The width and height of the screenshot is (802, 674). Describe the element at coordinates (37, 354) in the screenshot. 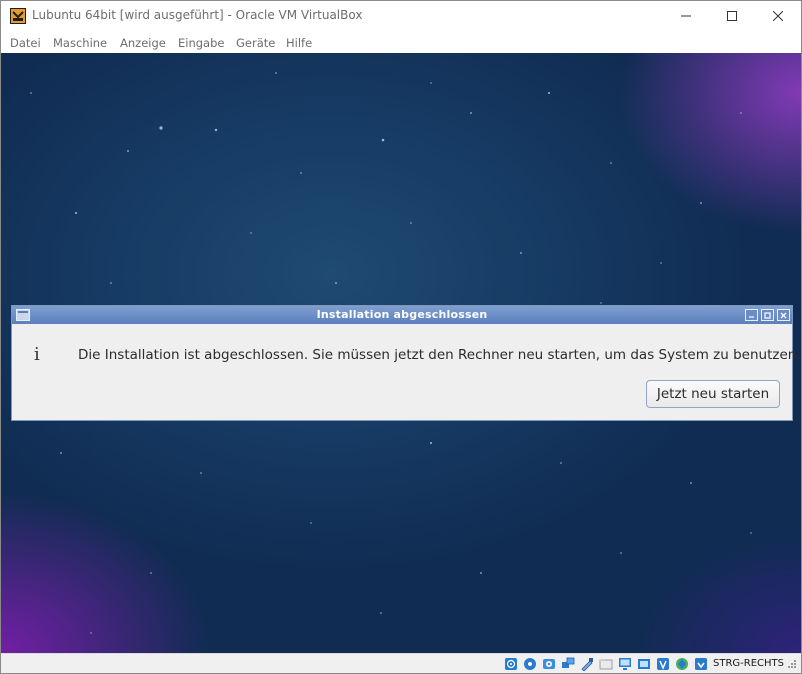

I see `info-icon: i` at that location.